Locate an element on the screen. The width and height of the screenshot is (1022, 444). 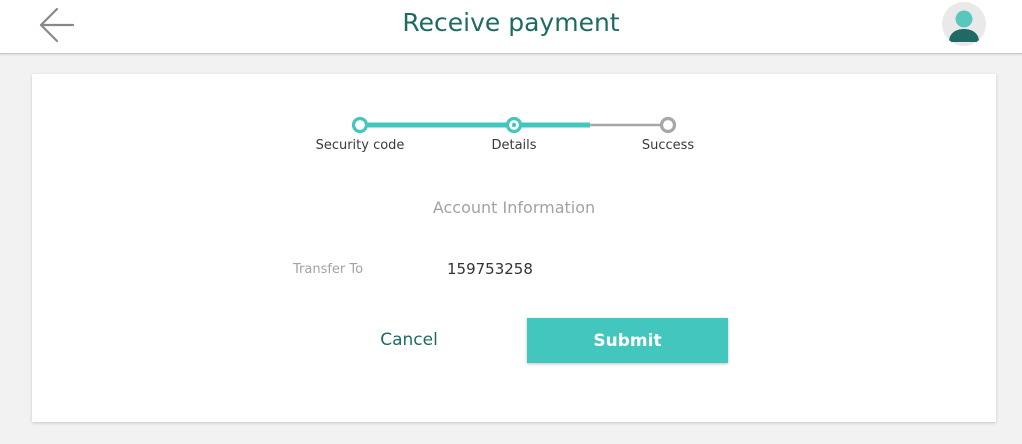
app-header: Receive payment is located at coordinates (511, 27).